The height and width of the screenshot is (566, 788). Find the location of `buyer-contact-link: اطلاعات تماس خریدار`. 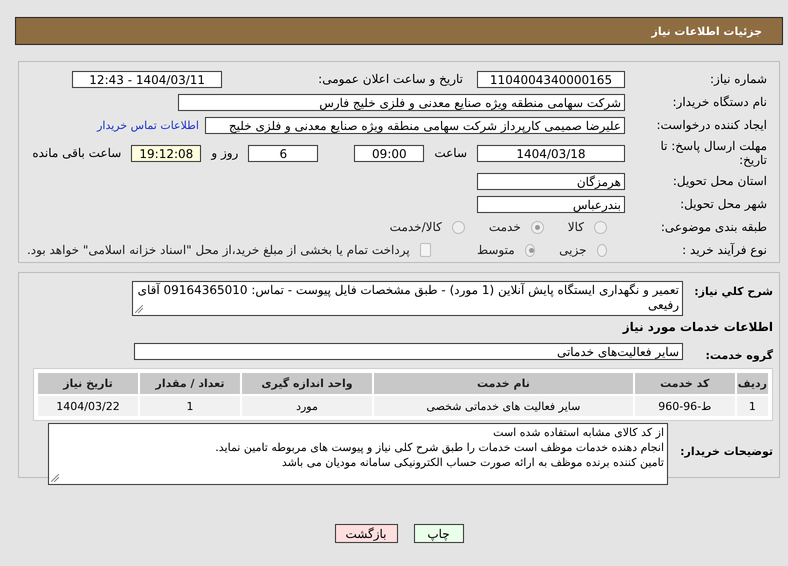

buyer-contact-link: اطلاعات تماس خریدار is located at coordinates (148, 125).